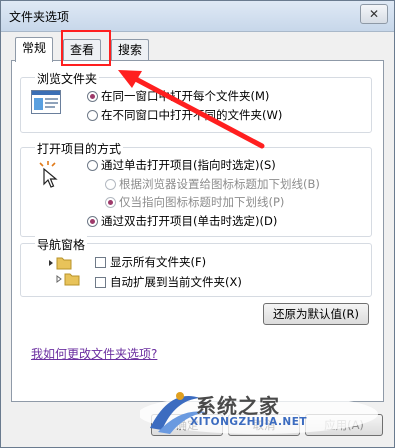  Describe the element at coordinates (191, 109) in the screenshot. I see `red-arrow-annotation` at that location.